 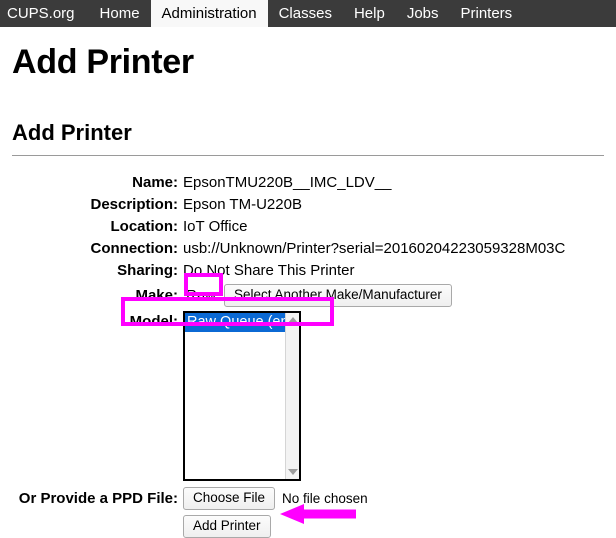 I want to click on row-description: Description: Epson TM-U220B, so click(x=308, y=204).